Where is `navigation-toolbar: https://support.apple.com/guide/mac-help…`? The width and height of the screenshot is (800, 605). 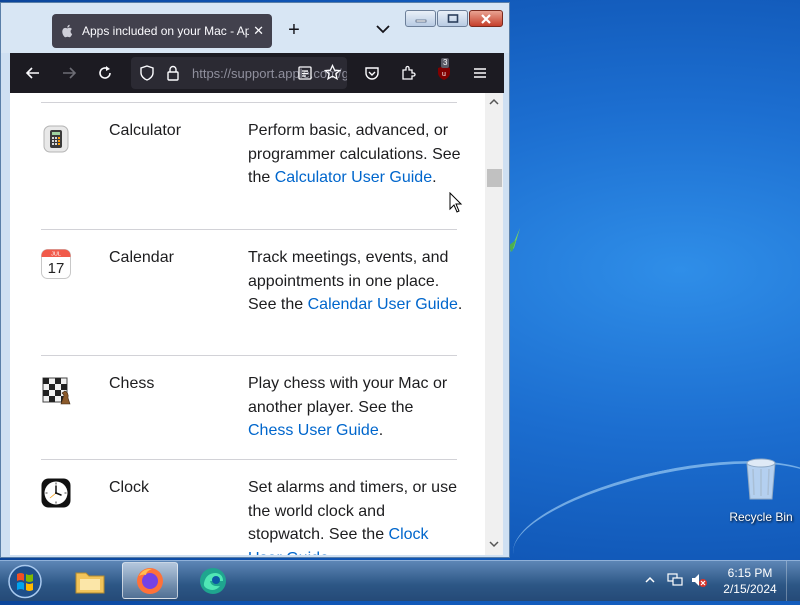
navigation-toolbar: https://support.apple.com/guide/mac-help… is located at coordinates (257, 73).